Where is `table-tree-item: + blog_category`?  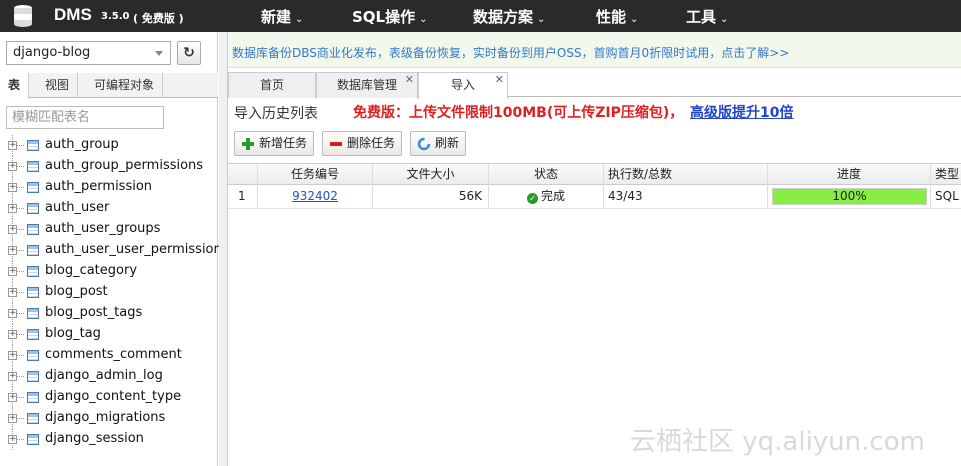 table-tree-item: + blog_category is located at coordinates (109, 271).